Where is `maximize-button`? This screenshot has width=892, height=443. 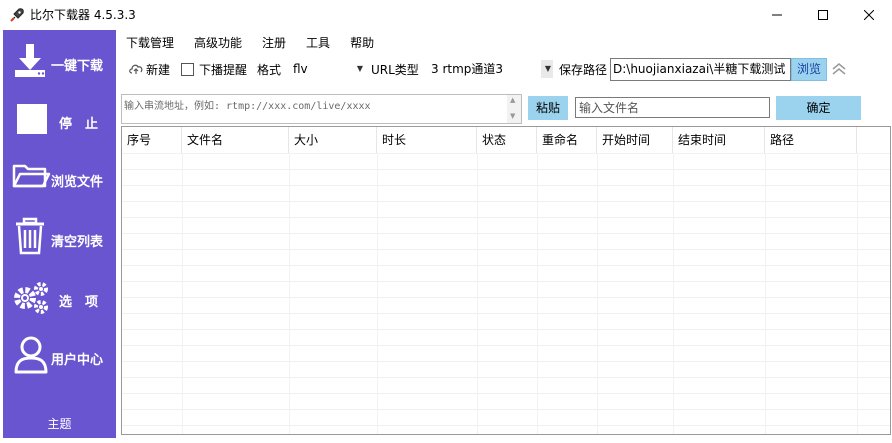 maximize-button is located at coordinates (823, 15).